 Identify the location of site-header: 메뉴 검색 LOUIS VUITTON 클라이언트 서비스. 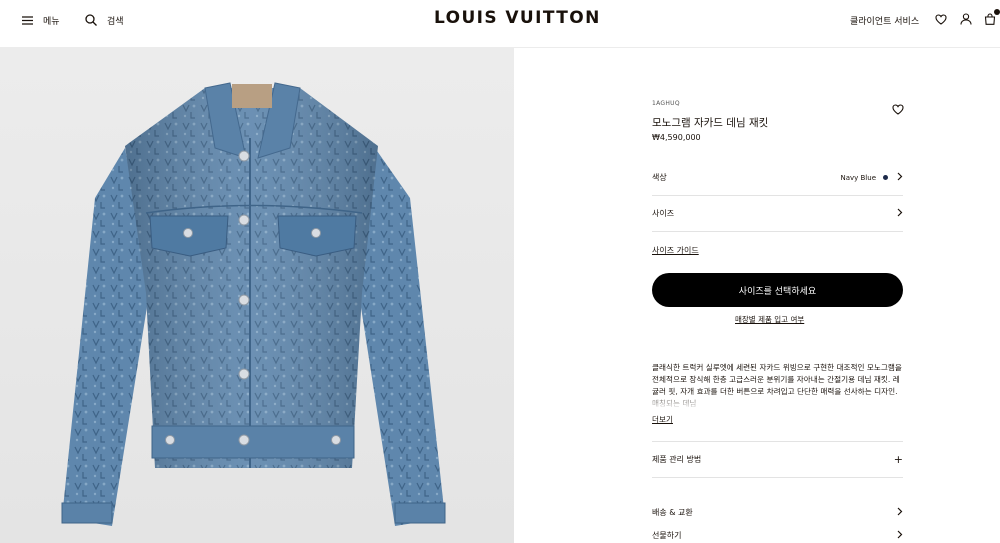
(500, 24).